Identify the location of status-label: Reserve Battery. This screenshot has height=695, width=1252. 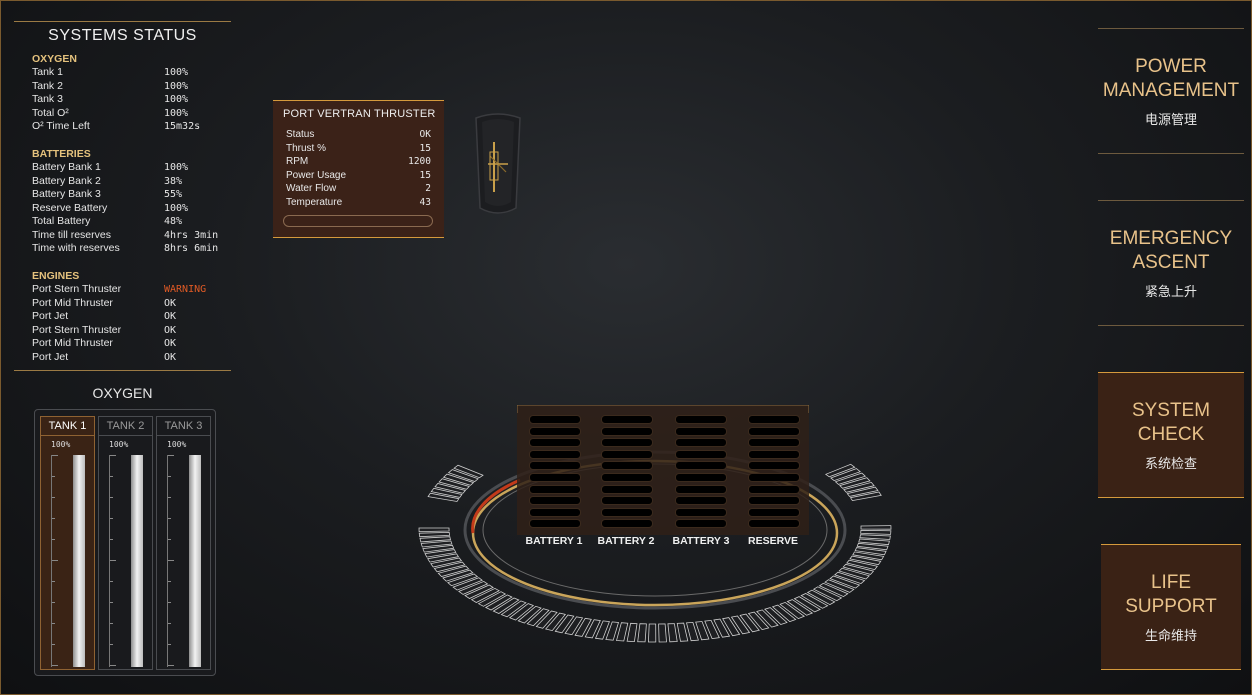
(70, 207).